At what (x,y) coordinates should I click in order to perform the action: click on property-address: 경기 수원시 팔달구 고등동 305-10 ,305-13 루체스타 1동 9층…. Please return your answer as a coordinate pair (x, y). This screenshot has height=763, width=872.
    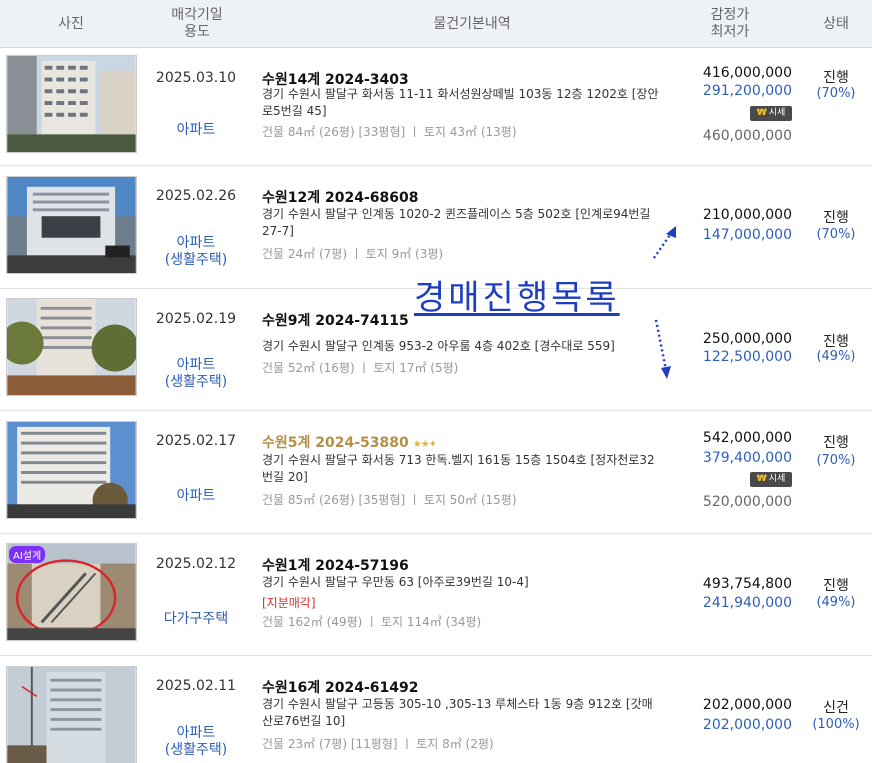
    Looking at the image, I should click on (457, 712).